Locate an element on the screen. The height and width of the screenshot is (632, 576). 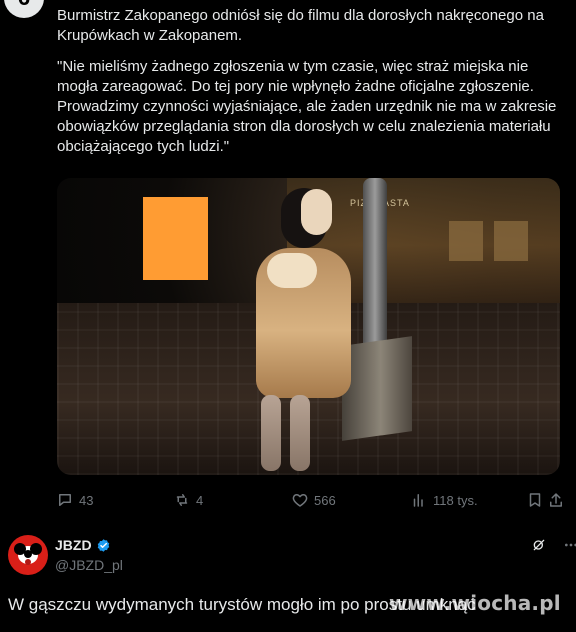
more-icon is located at coordinates (569, 545).